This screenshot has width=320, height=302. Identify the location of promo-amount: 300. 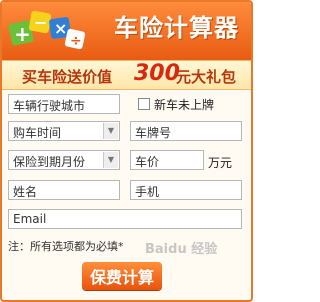
(157, 73).